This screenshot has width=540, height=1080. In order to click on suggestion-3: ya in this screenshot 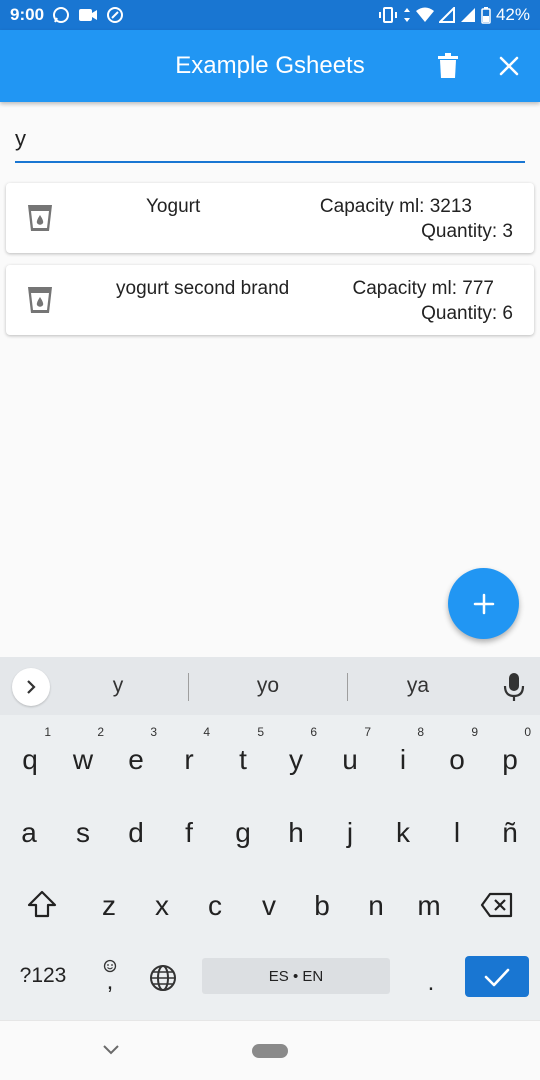, I will do `click(418, 686)`.